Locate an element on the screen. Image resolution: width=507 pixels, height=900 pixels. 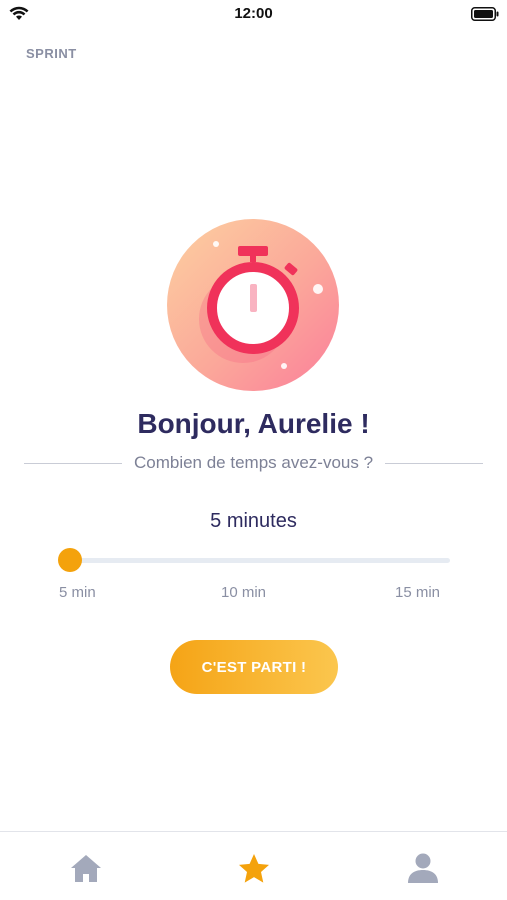
tab-profile is located at coordinates (423, 869).